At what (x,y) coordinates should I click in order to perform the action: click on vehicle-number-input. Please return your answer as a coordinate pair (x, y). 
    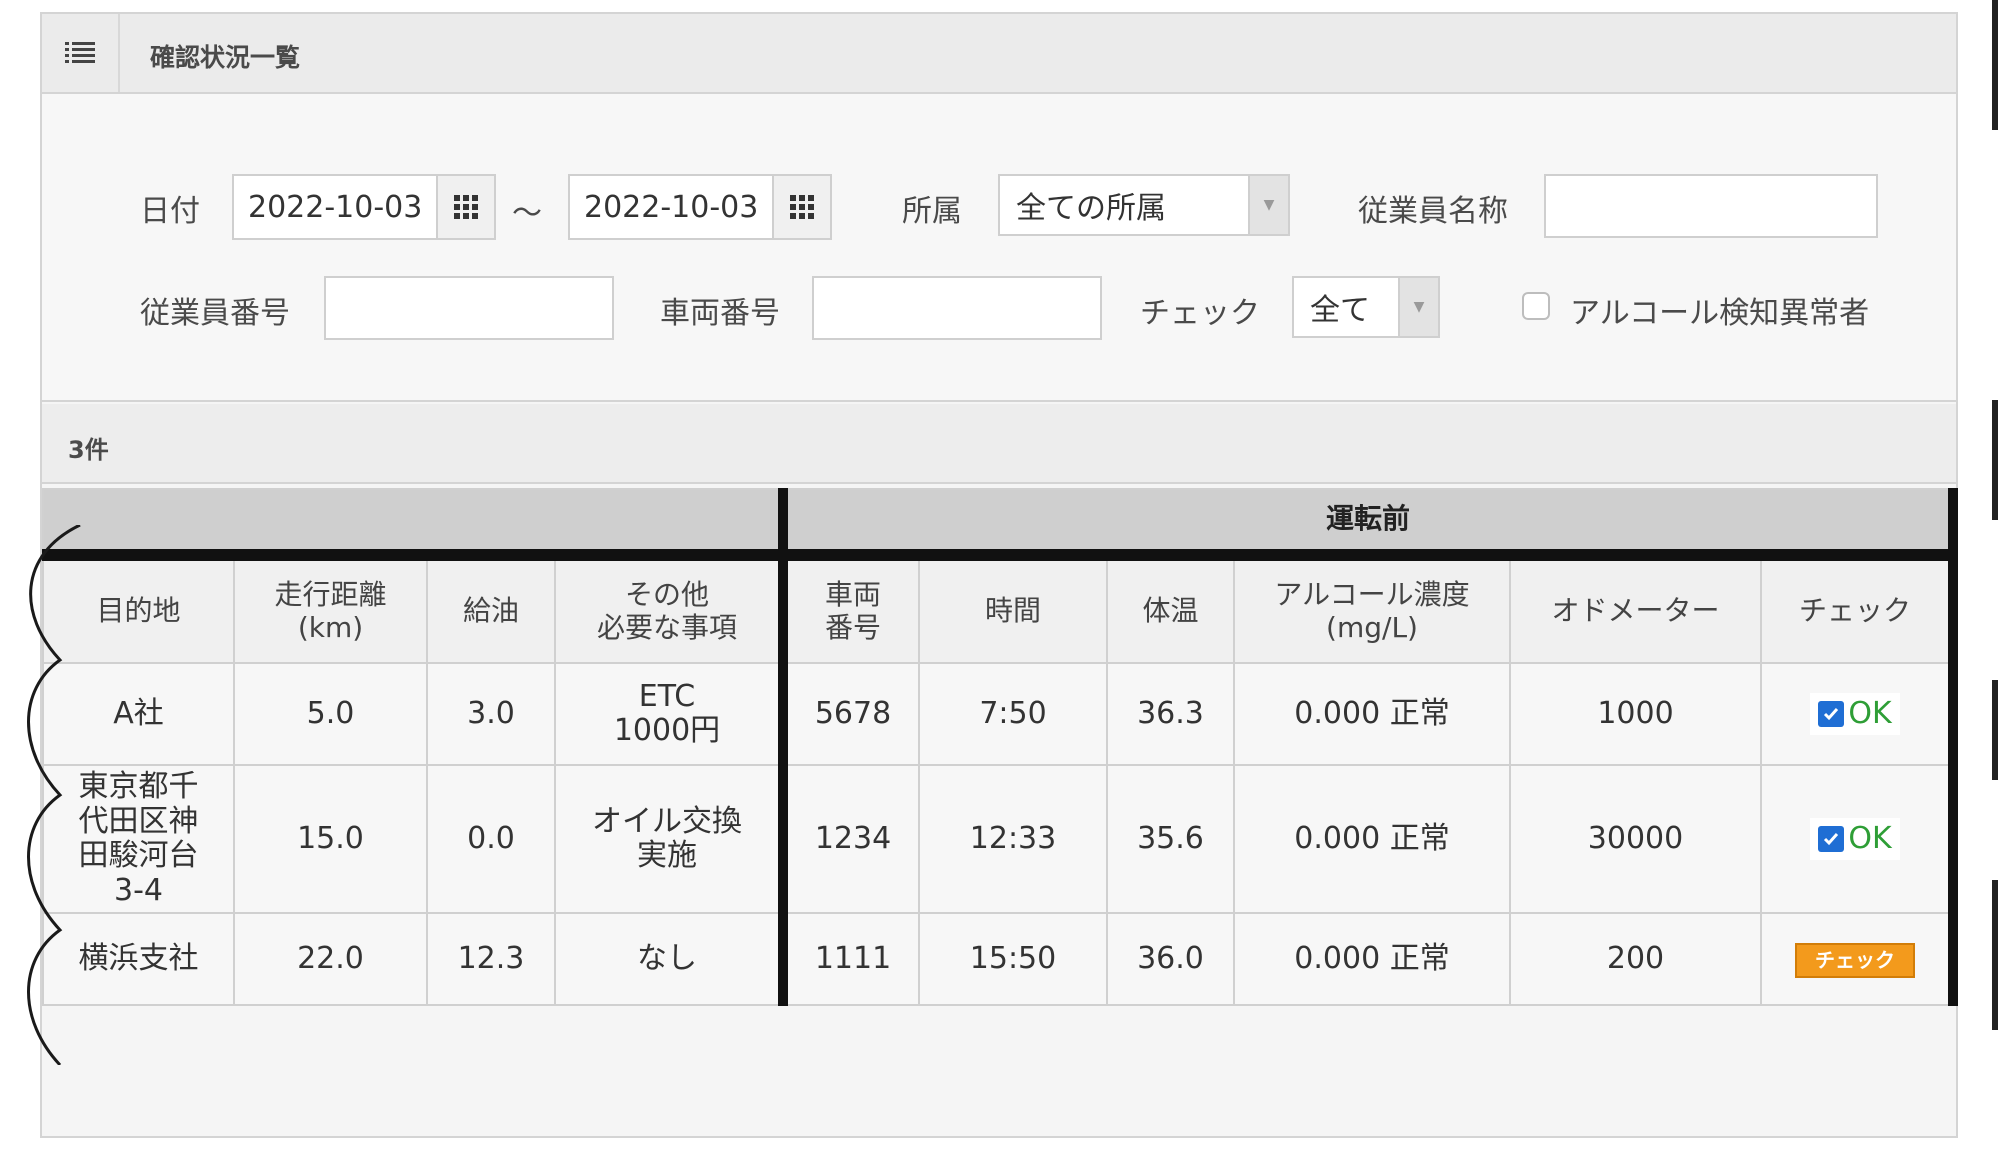
    Looking at the image, I should click on (957, 308).